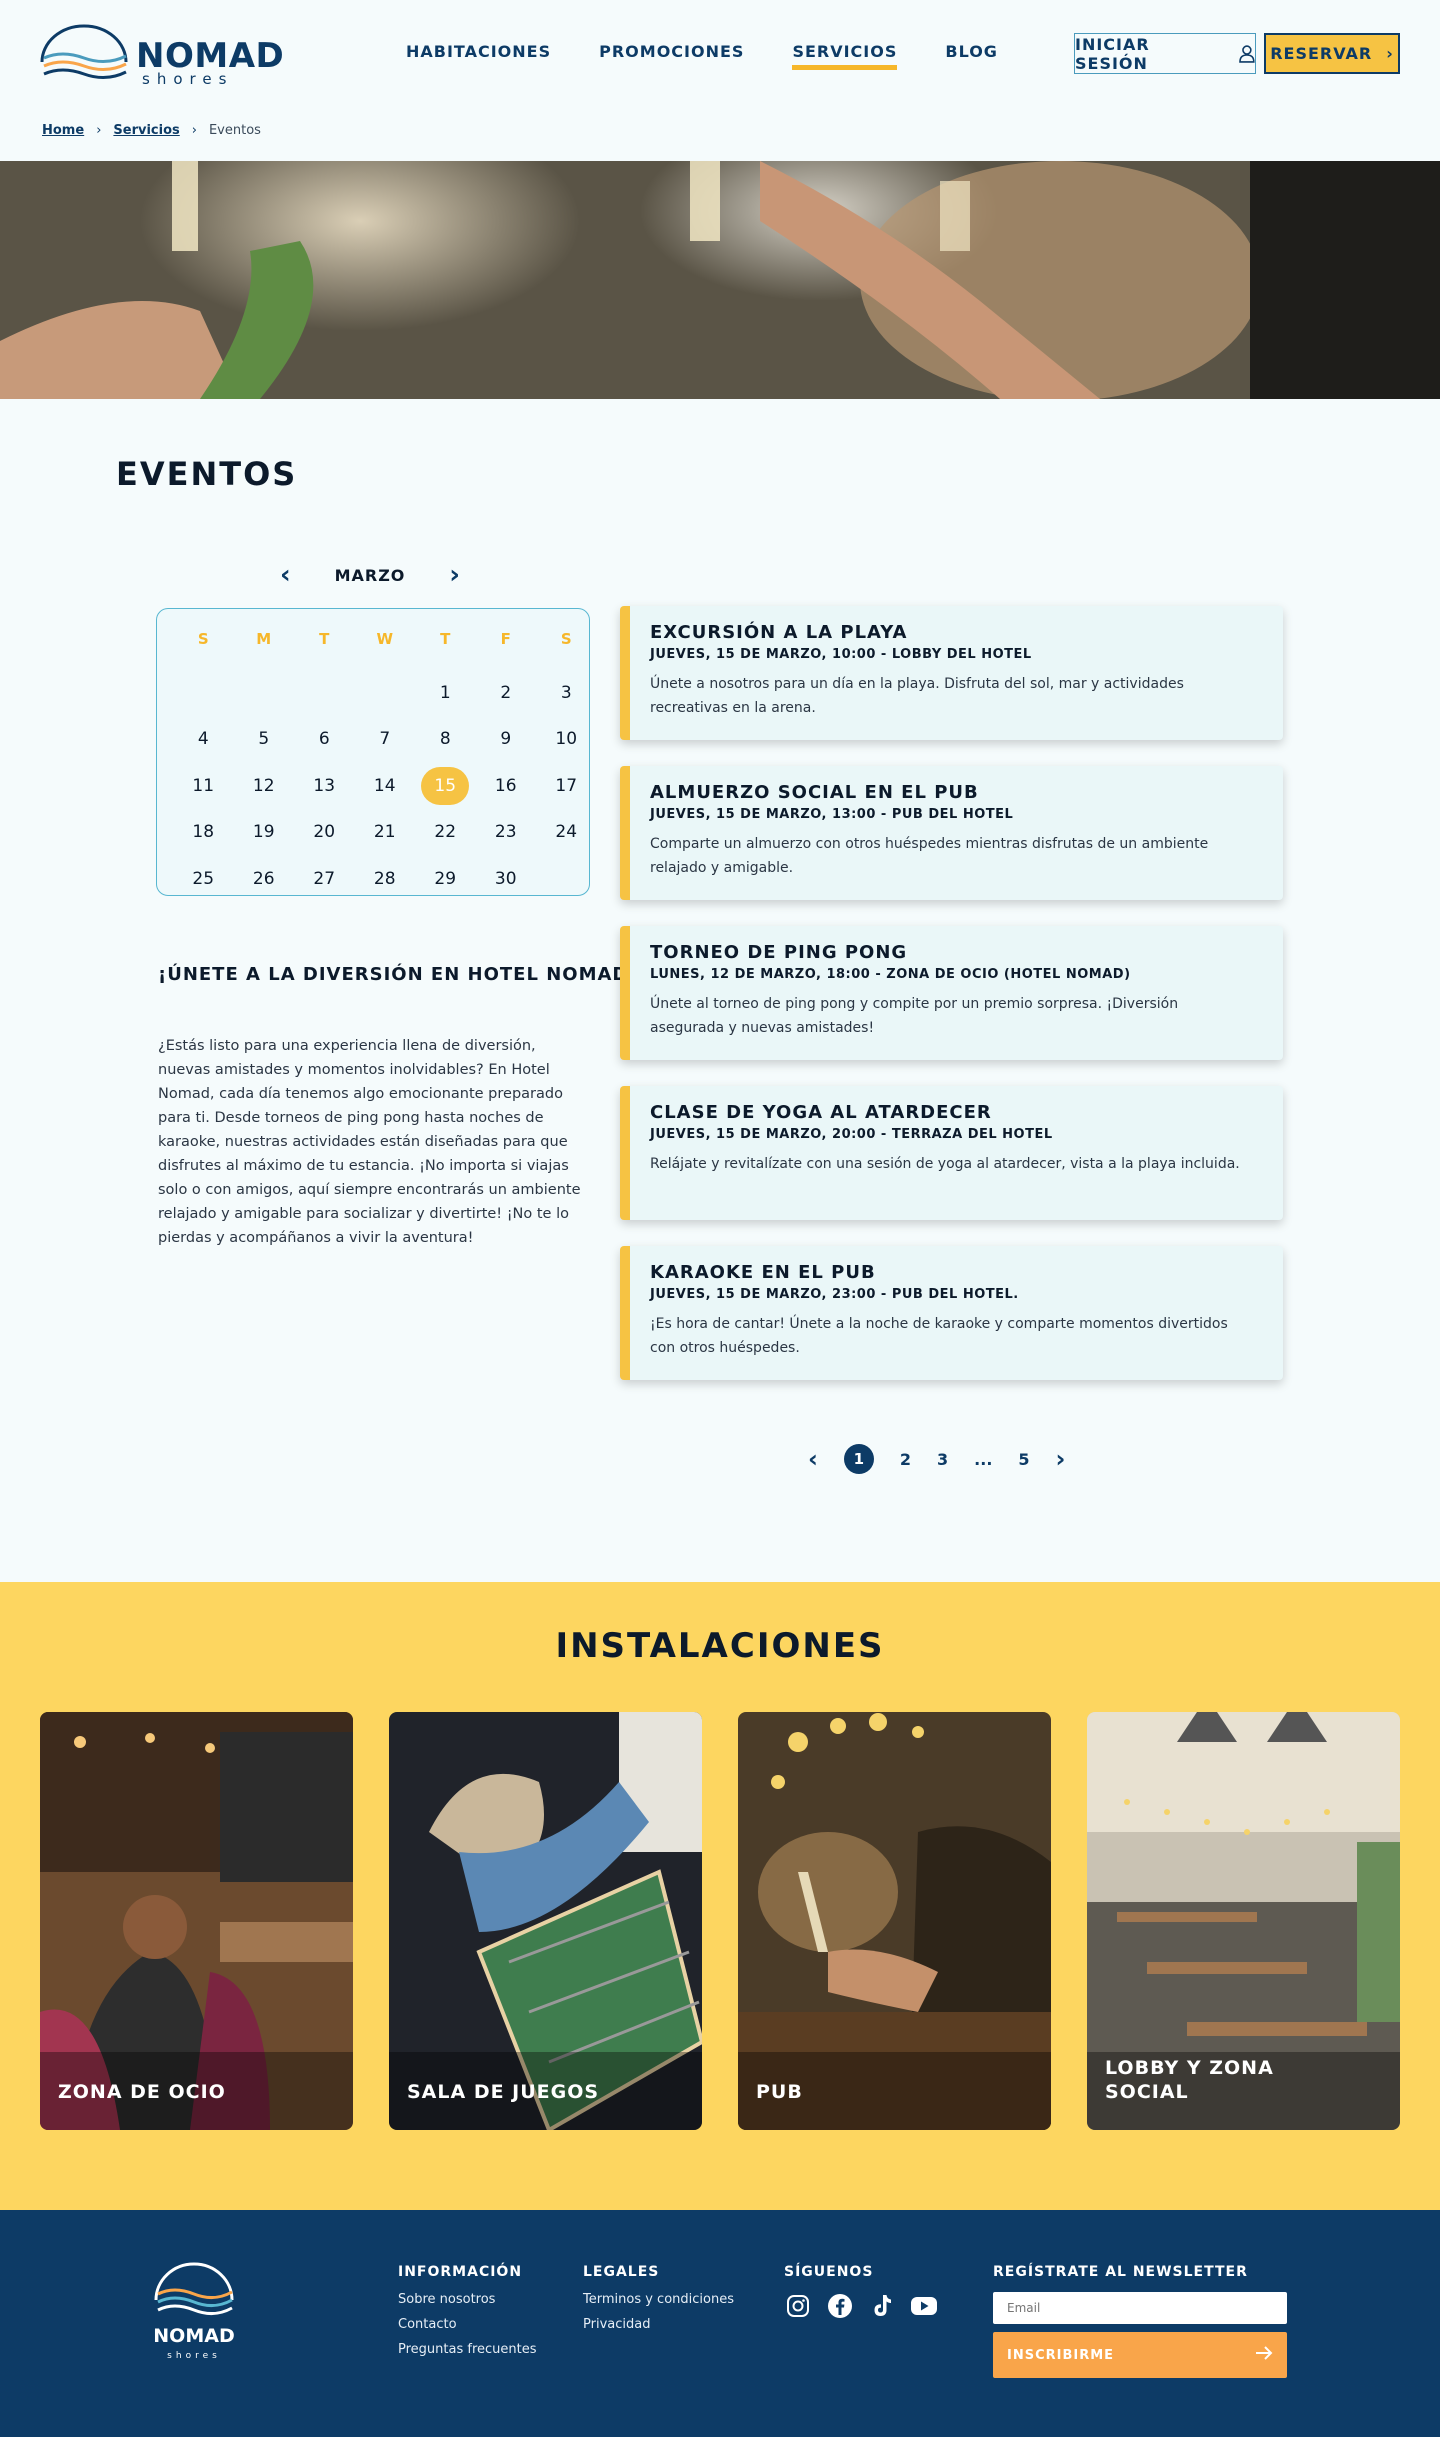  I want to click on calendar-day: 1, so click(445, 693).